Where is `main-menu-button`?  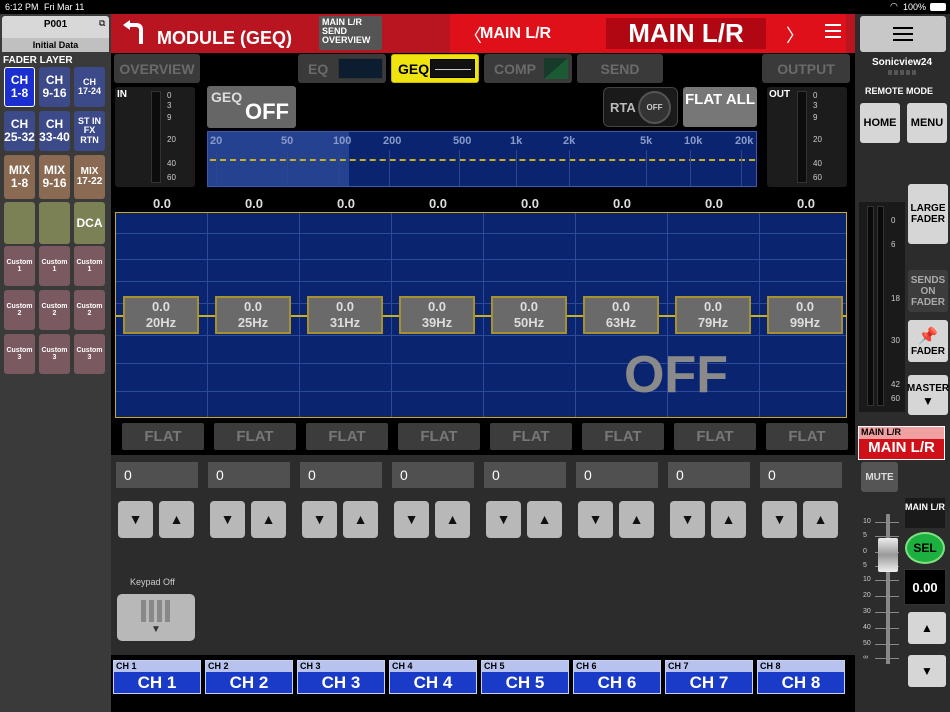 main-menu-button is located at coordinates (903, 34).